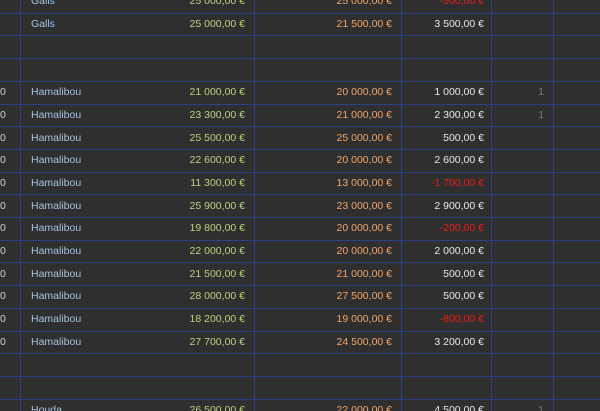  I want to click on name-cell: Houda, so click(46, 405).